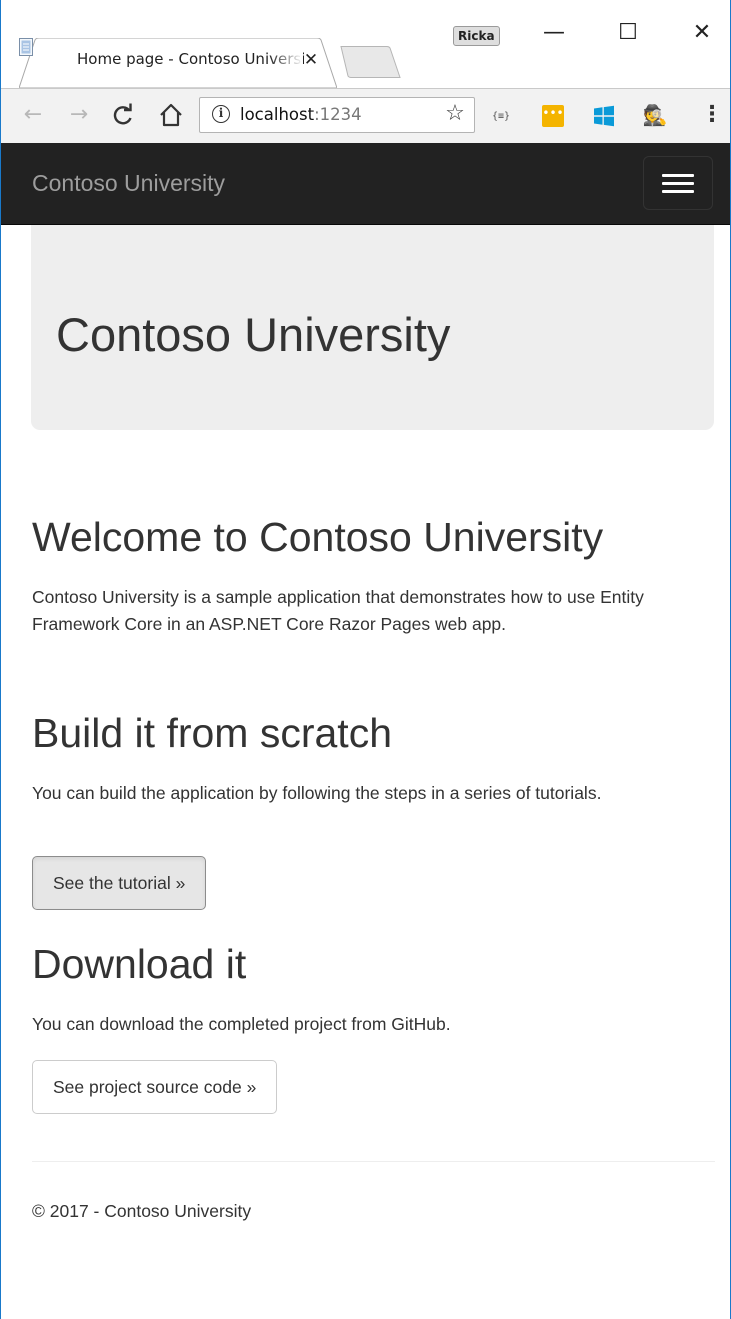  I want to click on section-heading-welcome: Welcome to Contoso University, so click(318, 537).